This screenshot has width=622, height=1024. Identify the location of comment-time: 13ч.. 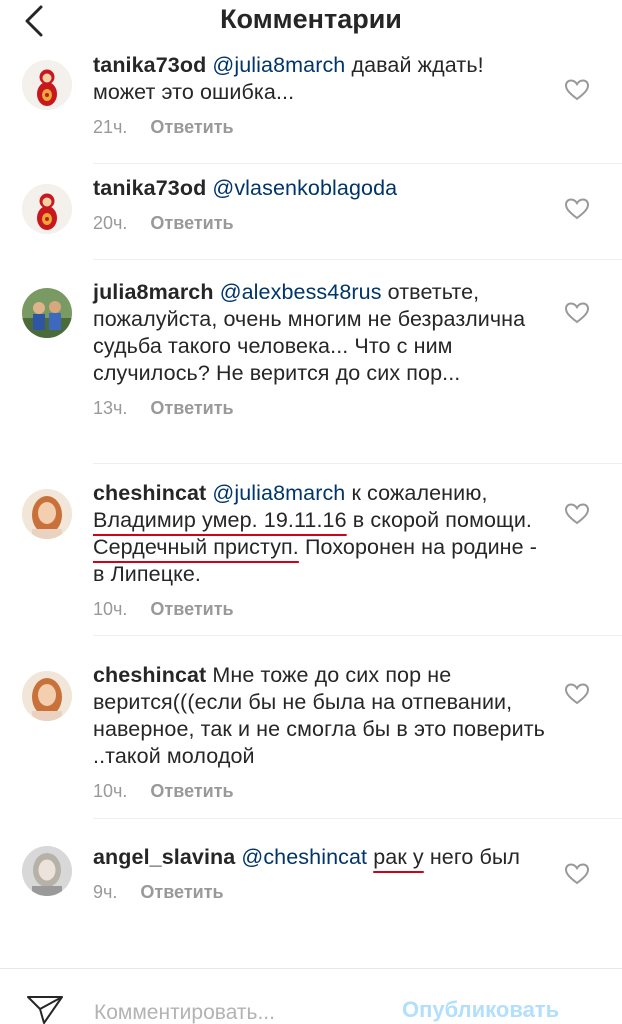
(110, 408).